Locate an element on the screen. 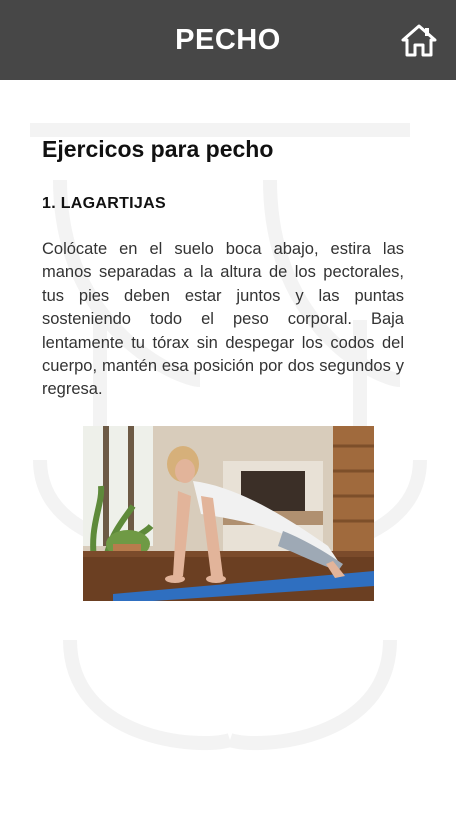  page-title: PECHO is located at coordinates (228, 39).